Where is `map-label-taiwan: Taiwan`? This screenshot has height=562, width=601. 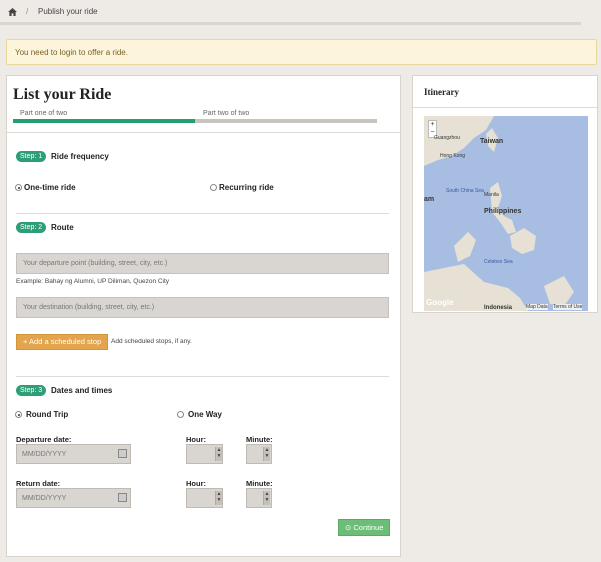 map-label-taiwan: Taiwan is located at coordinates (492, 141).